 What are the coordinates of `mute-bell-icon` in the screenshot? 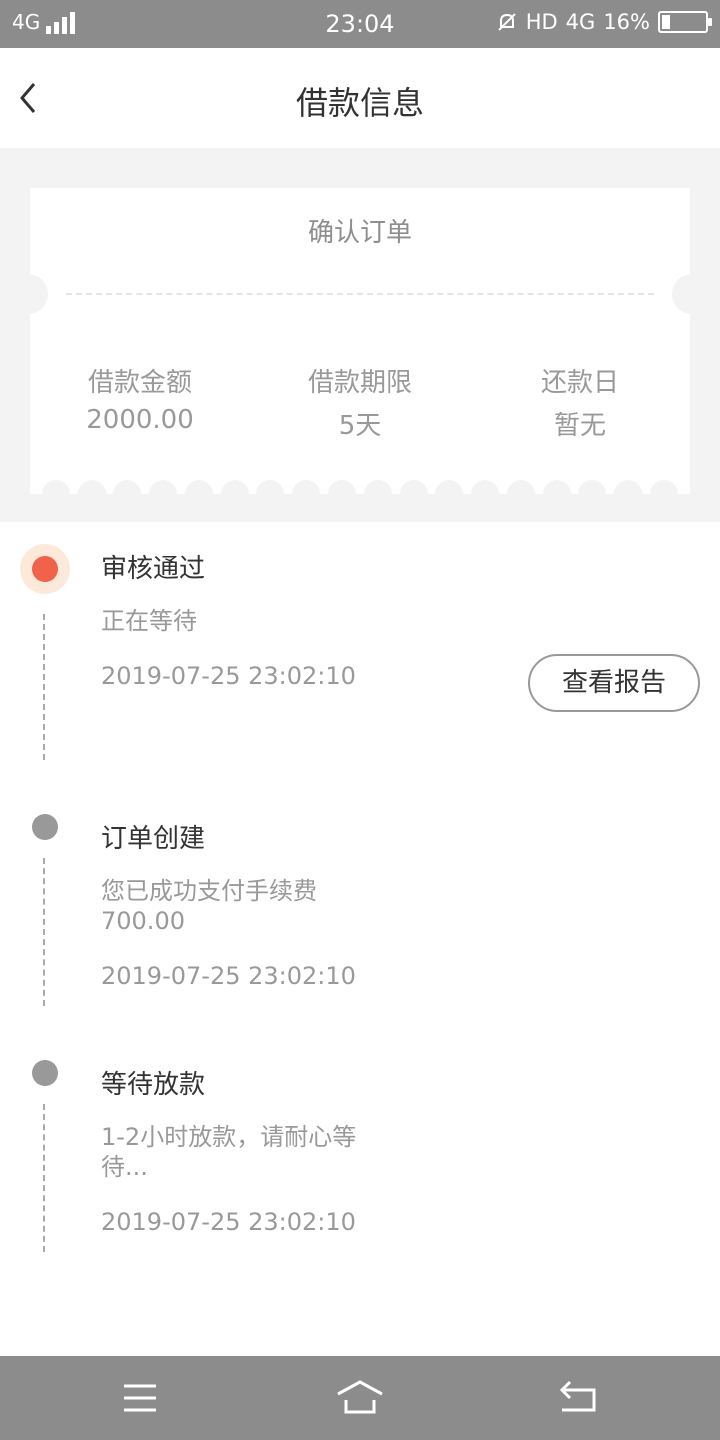 It's located at (506, 22).